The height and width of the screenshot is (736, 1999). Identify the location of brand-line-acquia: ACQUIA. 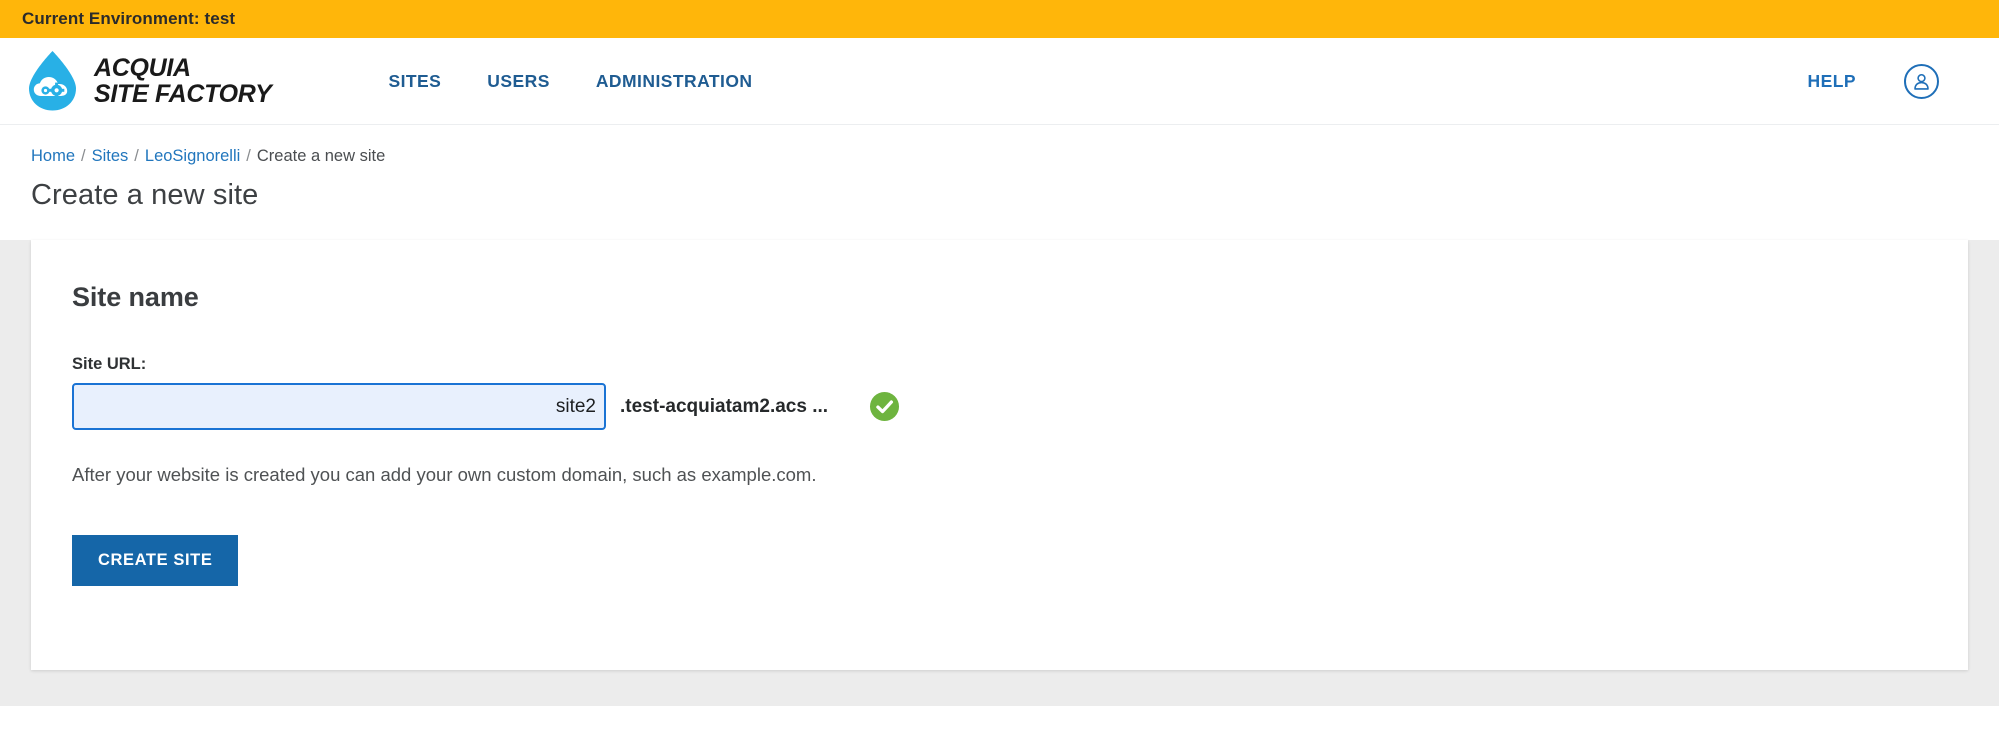
(142, 68).